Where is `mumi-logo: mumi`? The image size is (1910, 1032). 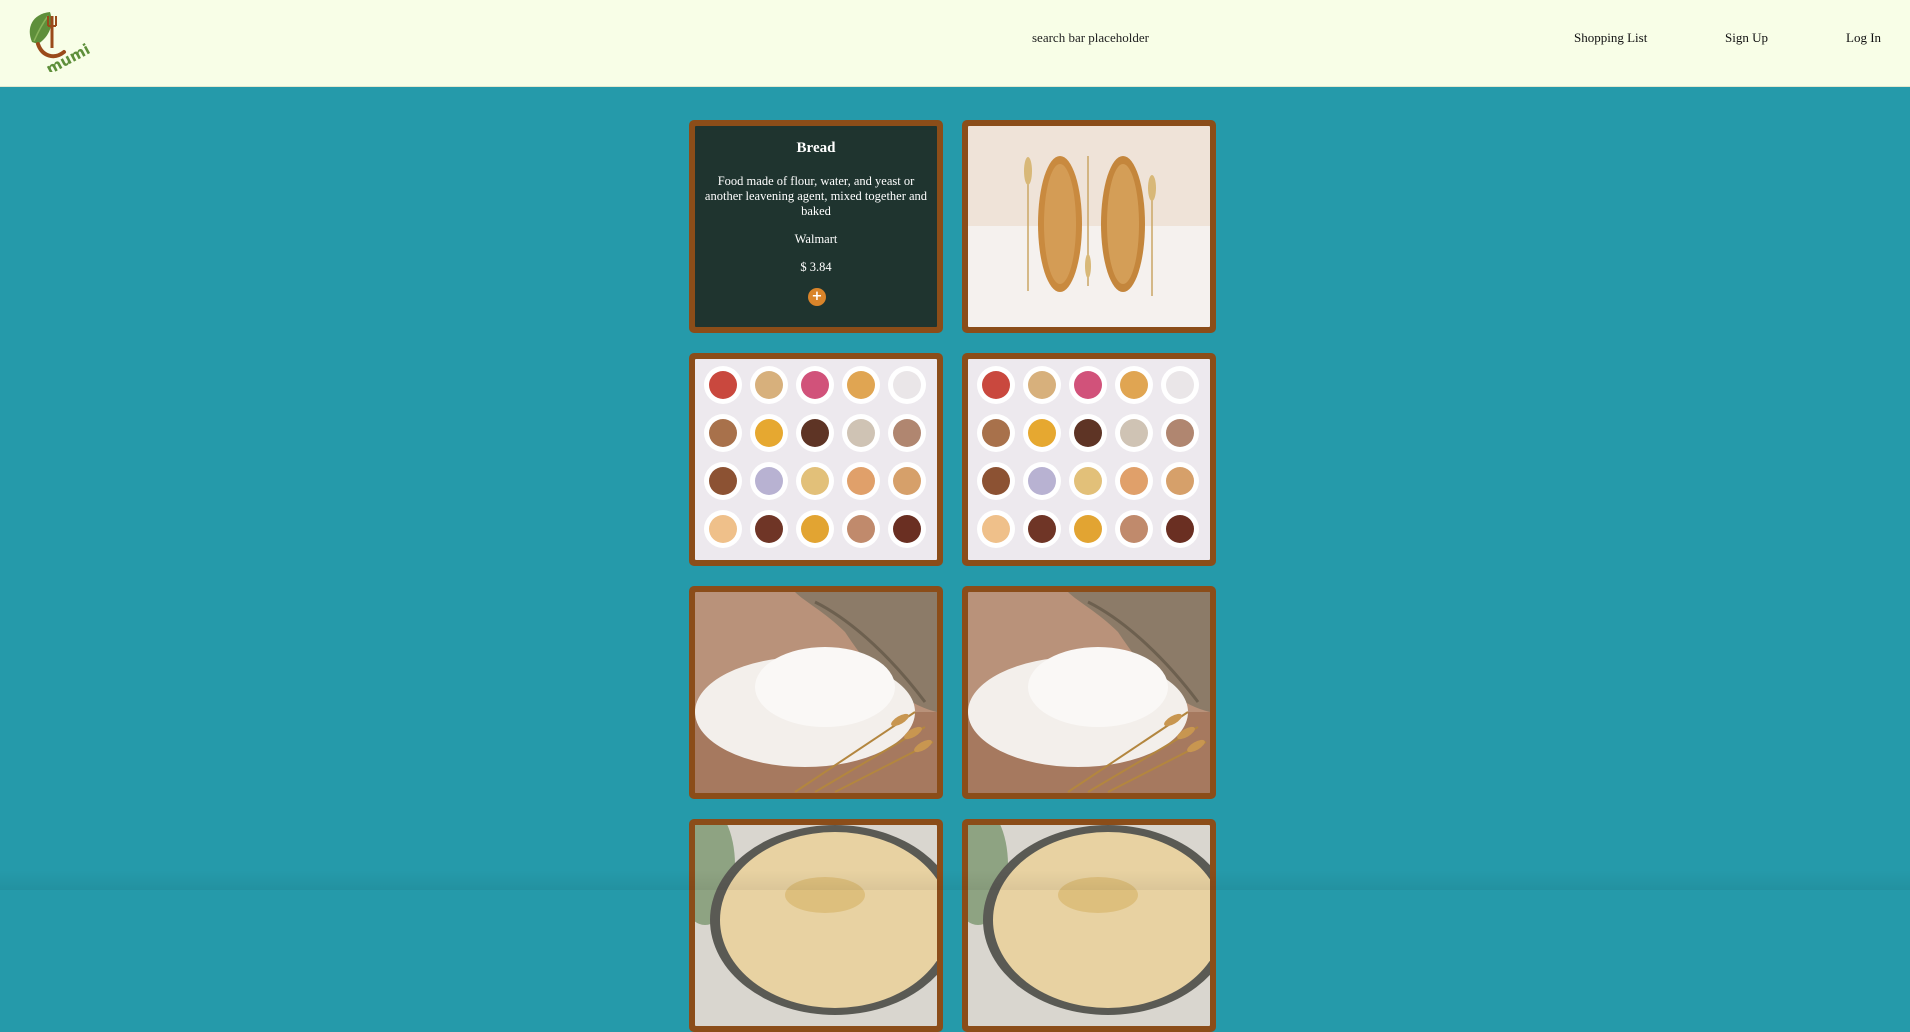
mumi-logo: mumi is located at coordinates (58, 43).